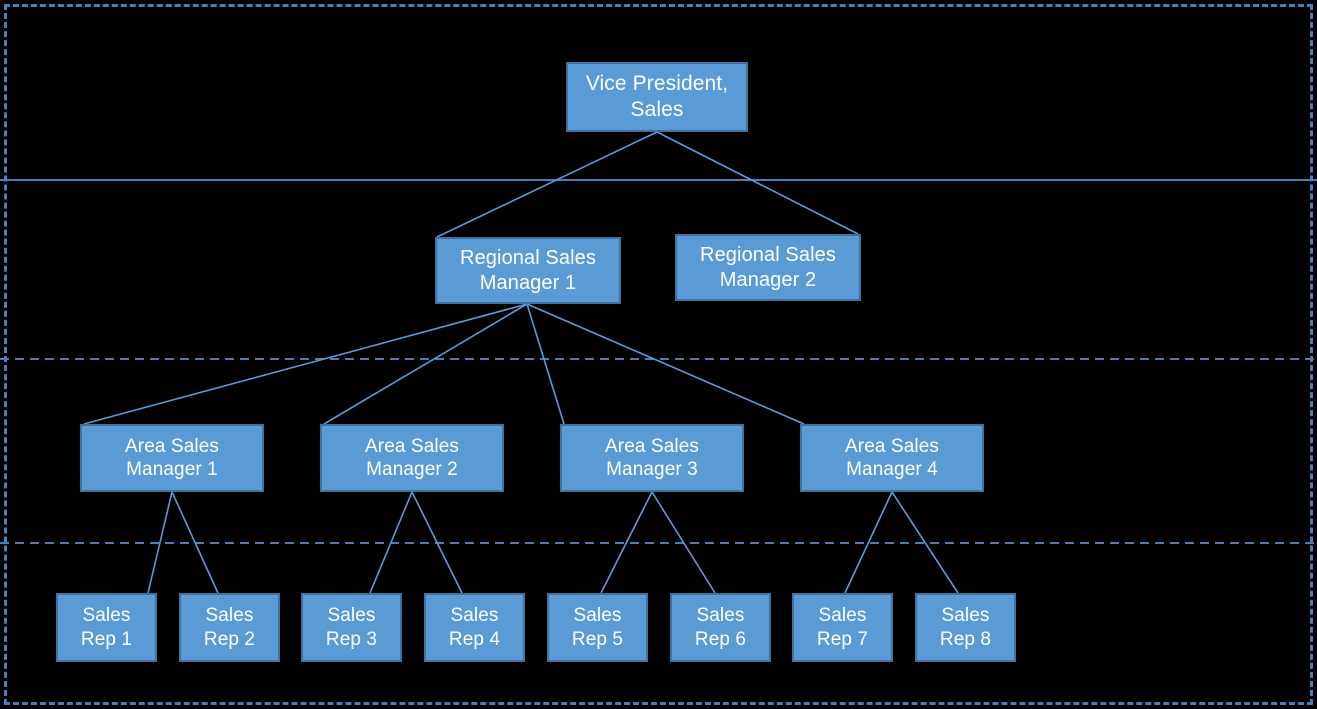 The width and height of the screenshot is (1317, 709). Describe the element at coordinates (412, 458) in the screenshot. I see `org-node-asm2: Area Sales Manager 2` at that location.